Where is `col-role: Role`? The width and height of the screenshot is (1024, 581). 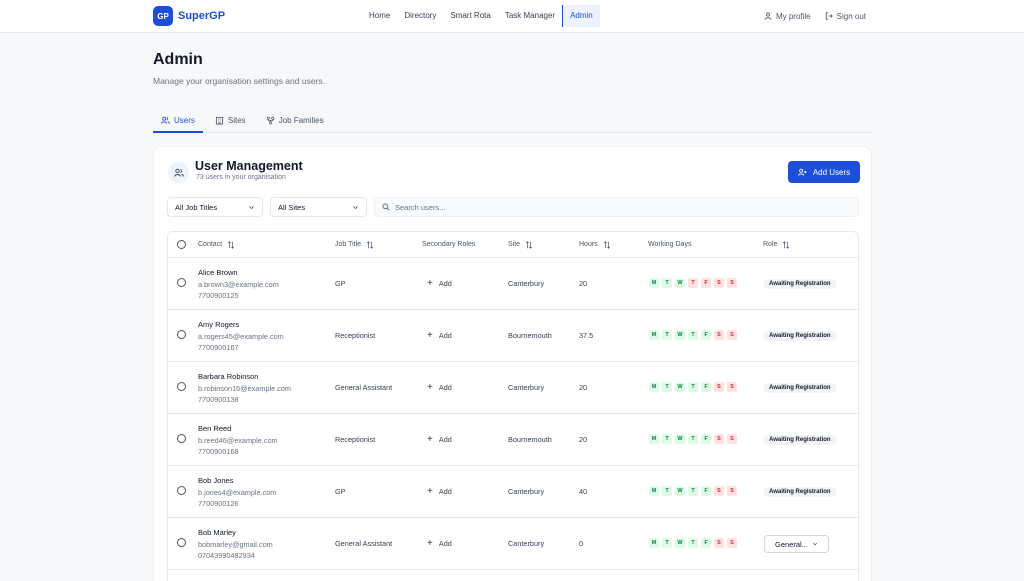 col-role: Role is located at coordinates (776, 245).